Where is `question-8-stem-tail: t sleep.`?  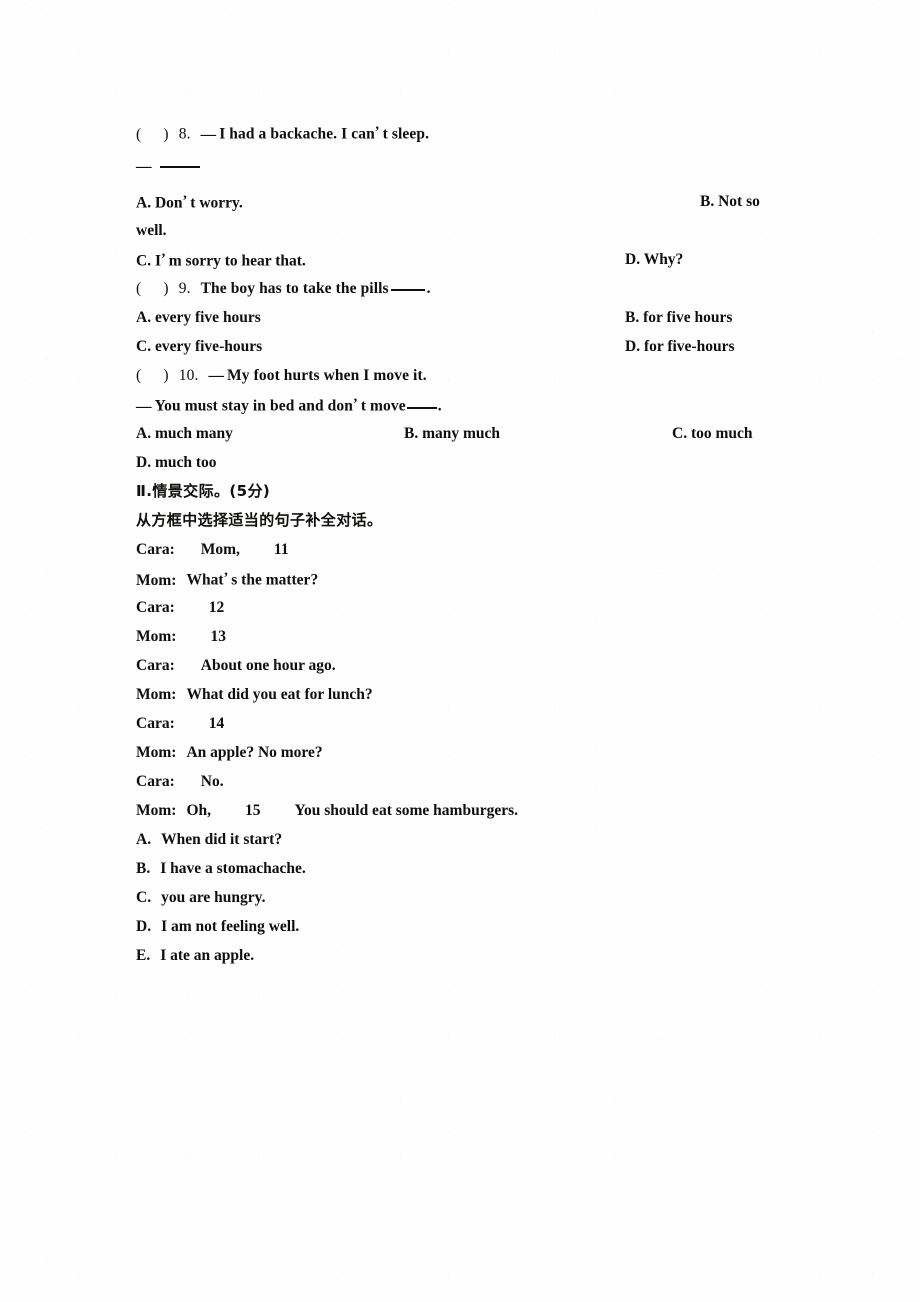 question-8-stem-tail: t sleep. is located at coordinates (406, 134).